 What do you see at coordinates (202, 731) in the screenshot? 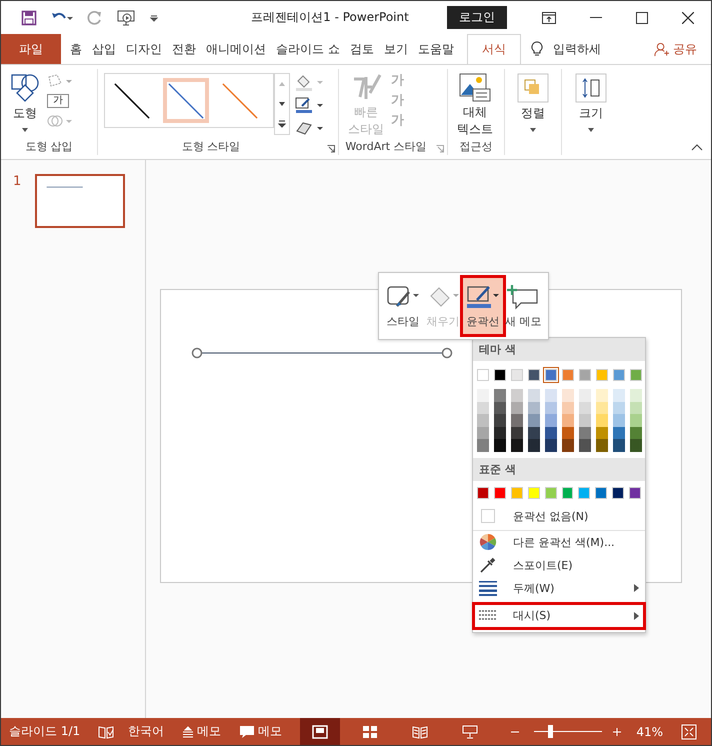
I see `notes-button: 메모` at bounding box center [202, 731].